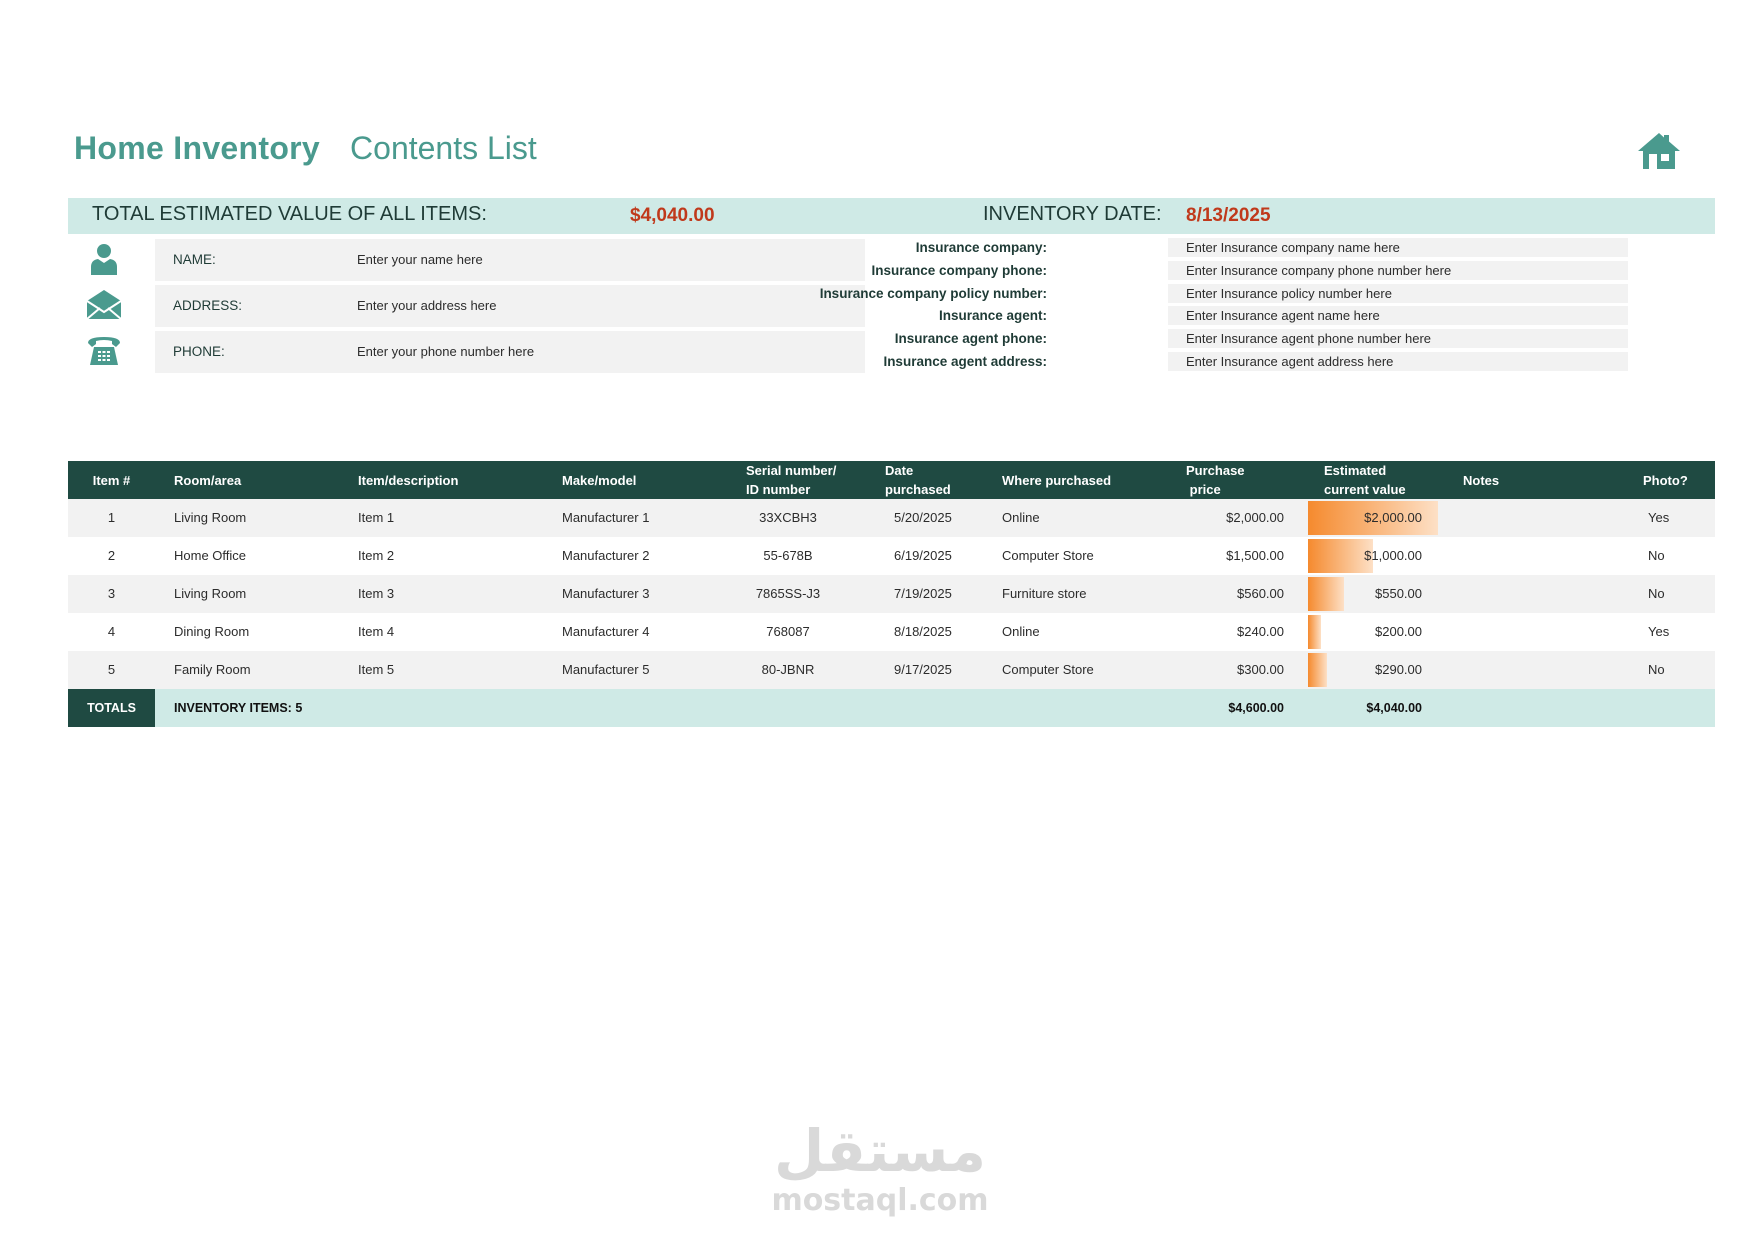 This screenshot has height=1241, width=1755. I want to click on insurance-policy-box: Enter Insurance policy number here, so click(1398, 293).